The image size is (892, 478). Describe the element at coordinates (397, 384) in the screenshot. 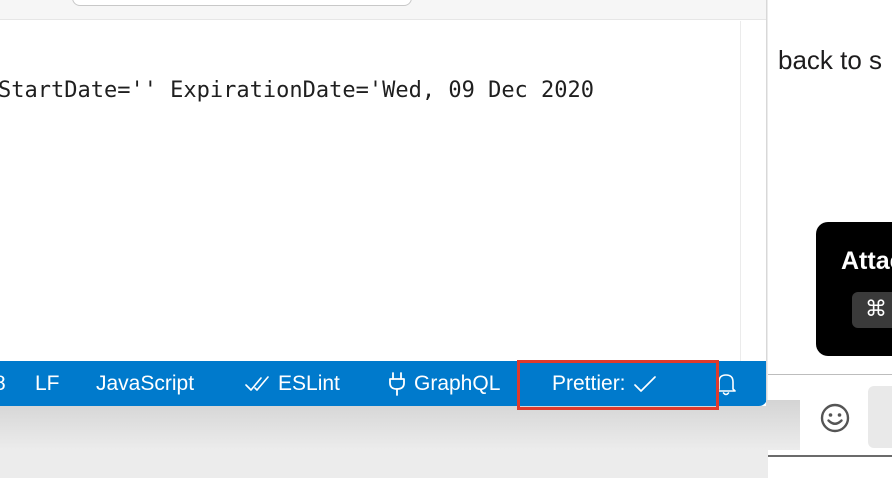

I see `plug-icon` at that location.